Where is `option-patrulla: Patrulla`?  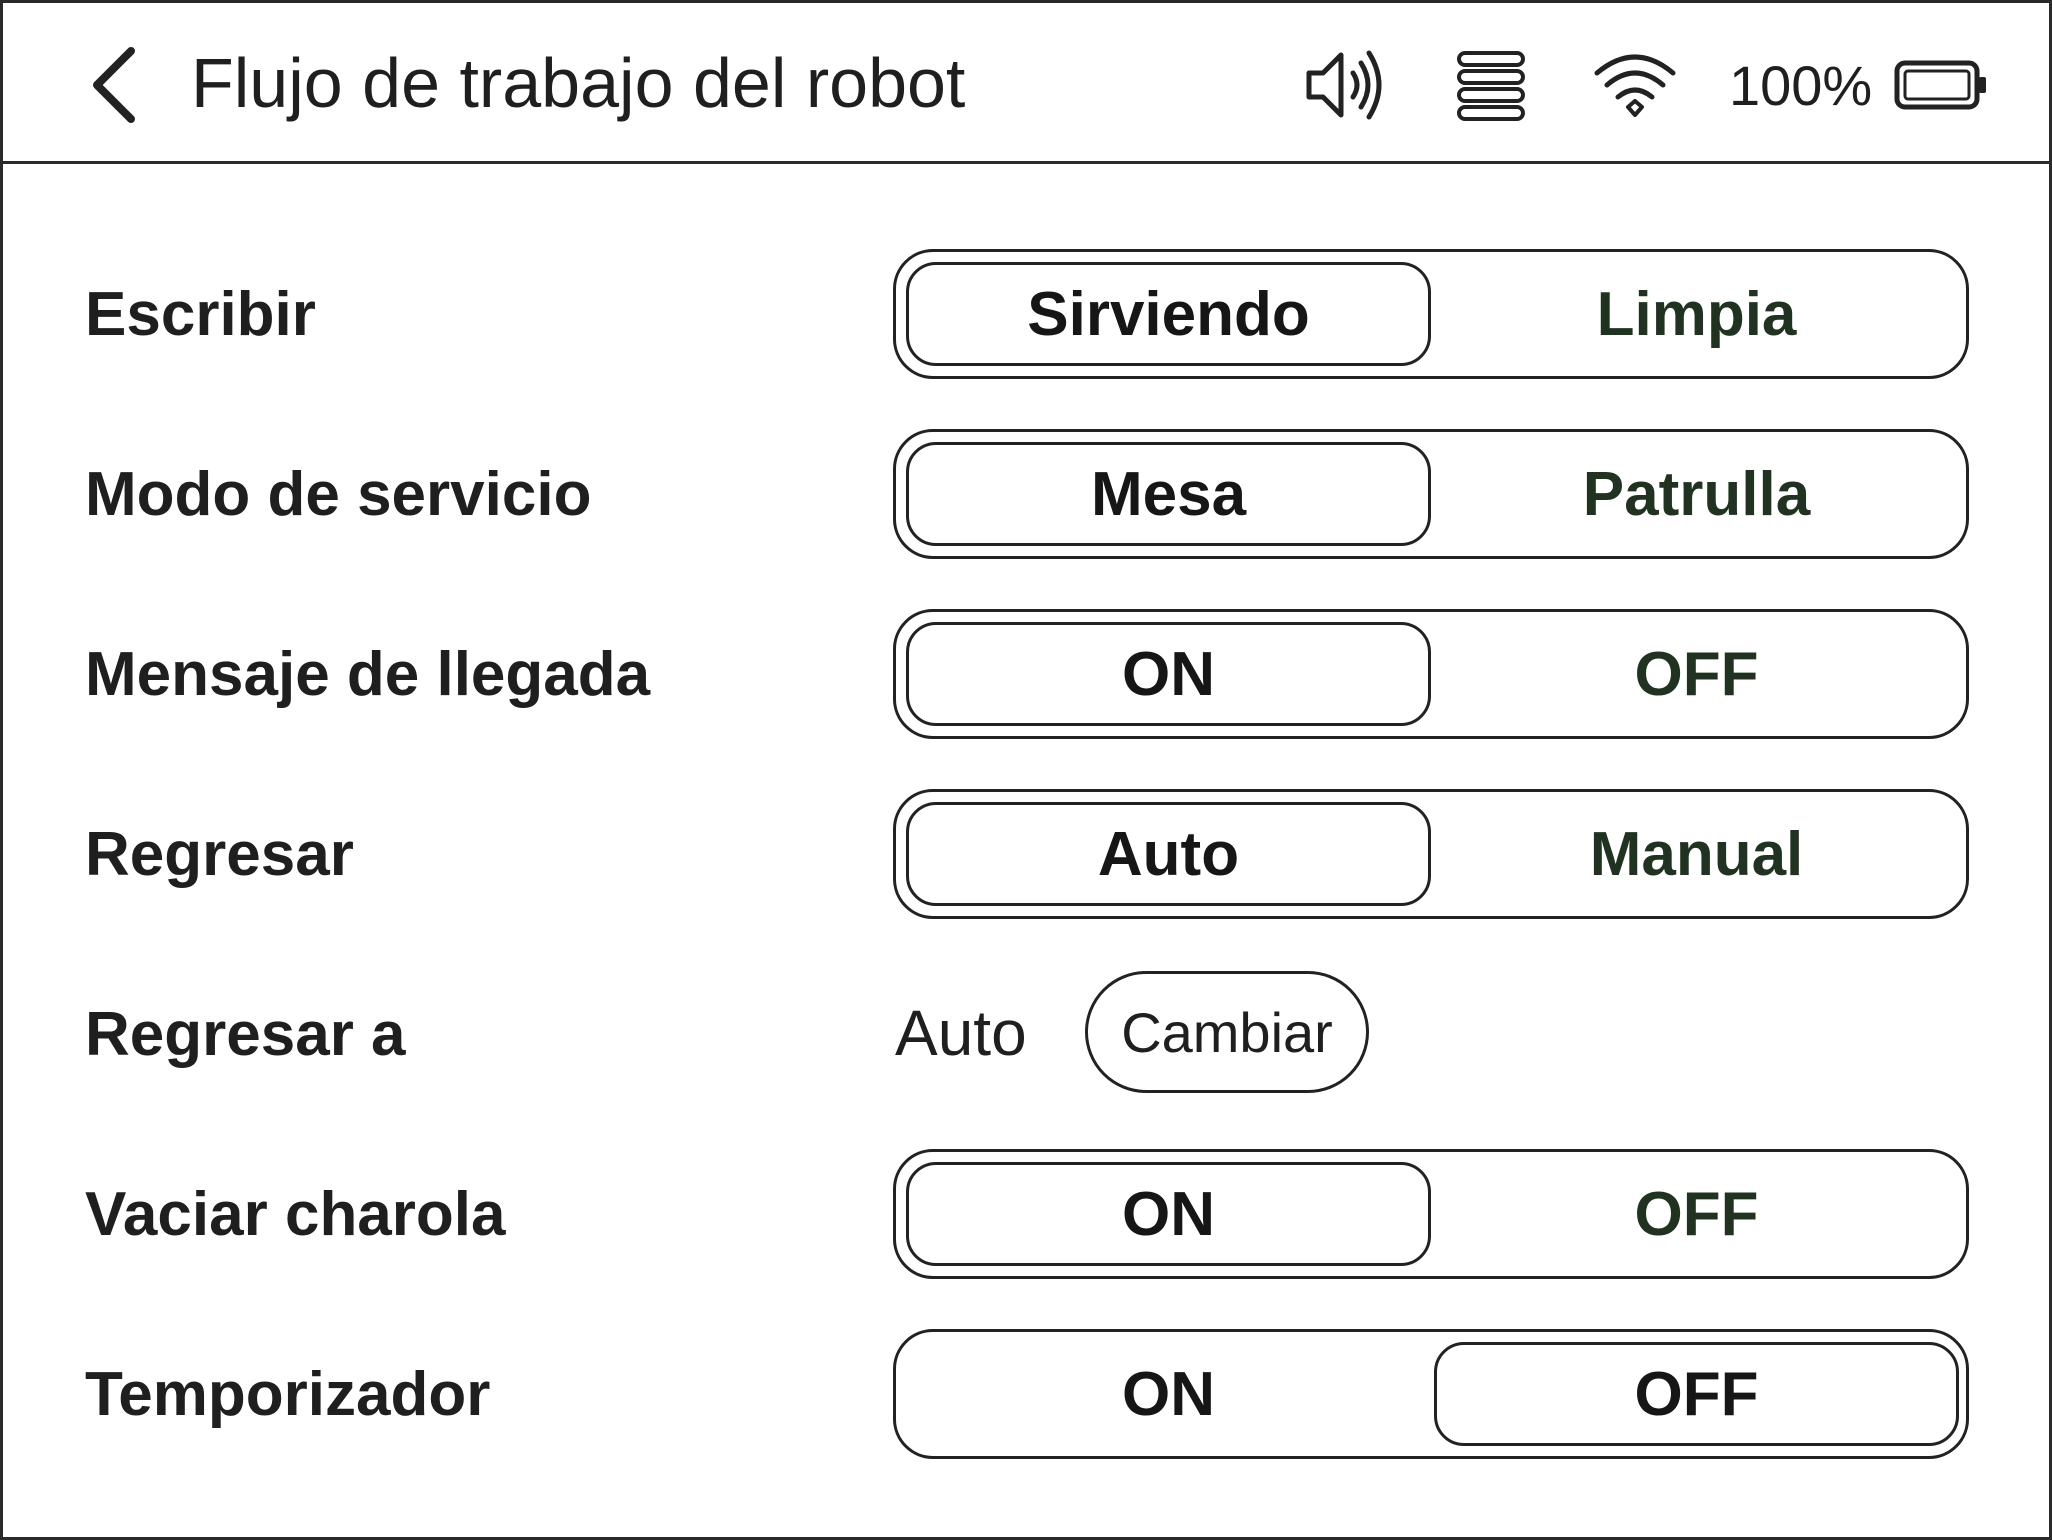 option-patrulla: Patrulla is located at coordinates (1696, 494).